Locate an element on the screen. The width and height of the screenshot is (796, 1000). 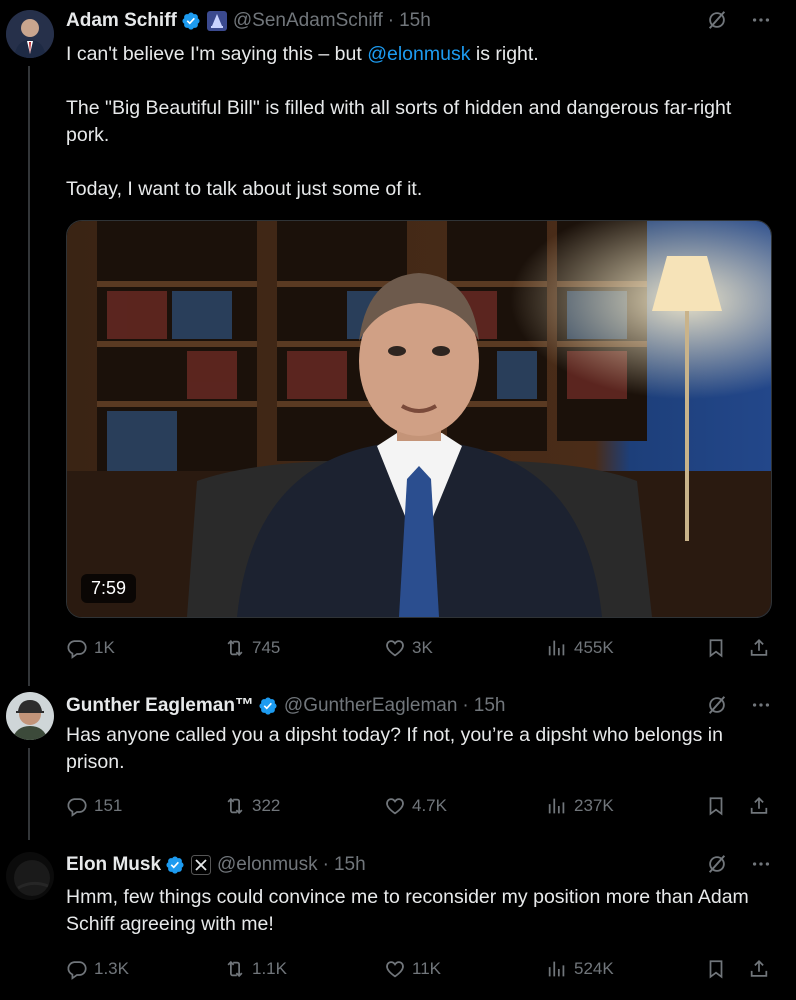
like-count: 3K is located at coordinates (422, 647).